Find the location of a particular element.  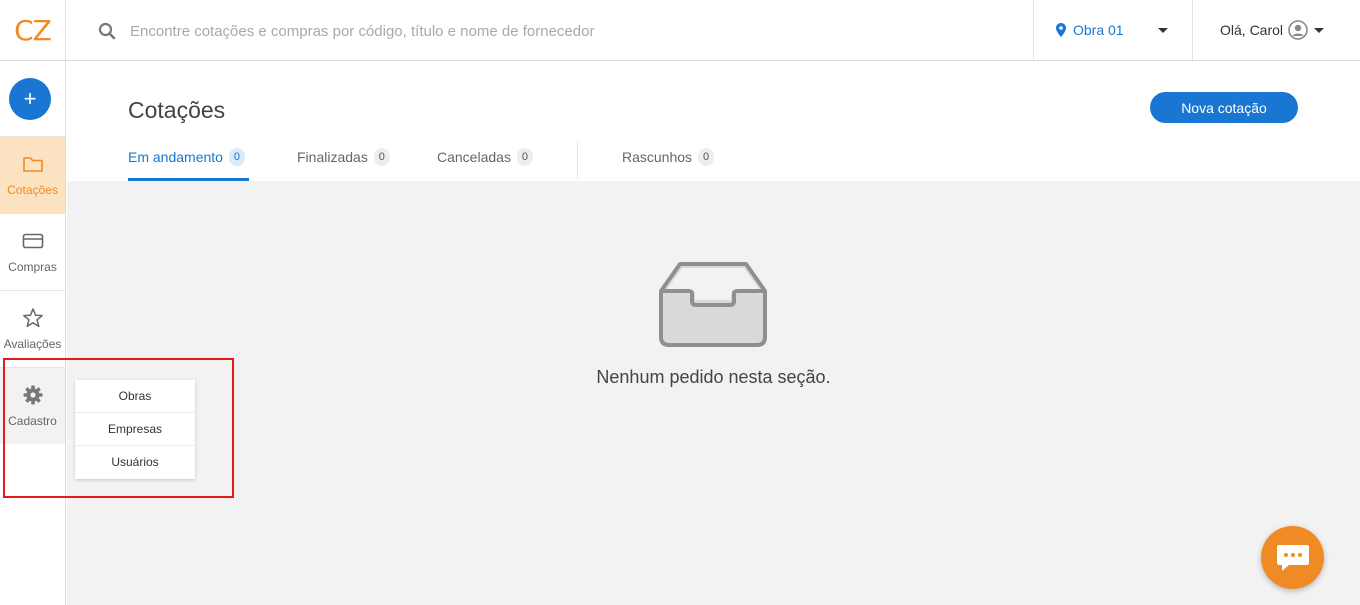

user-greeting: Olá, Carol is located at coordinates (1252, 30).